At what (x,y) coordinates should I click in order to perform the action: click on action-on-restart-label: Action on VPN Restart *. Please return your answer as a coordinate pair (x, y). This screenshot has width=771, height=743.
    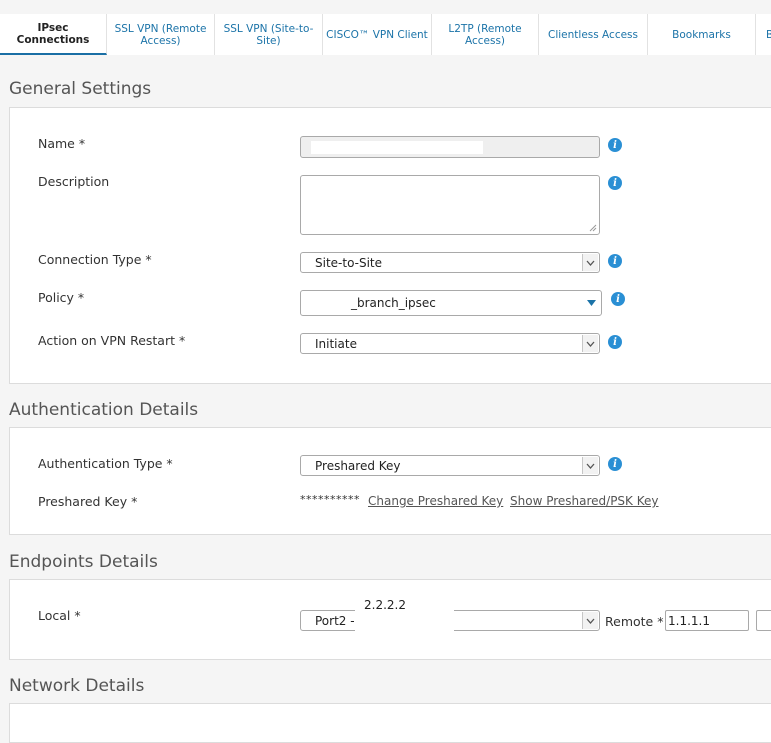
    Looking at the image, I should click on (112, 340).